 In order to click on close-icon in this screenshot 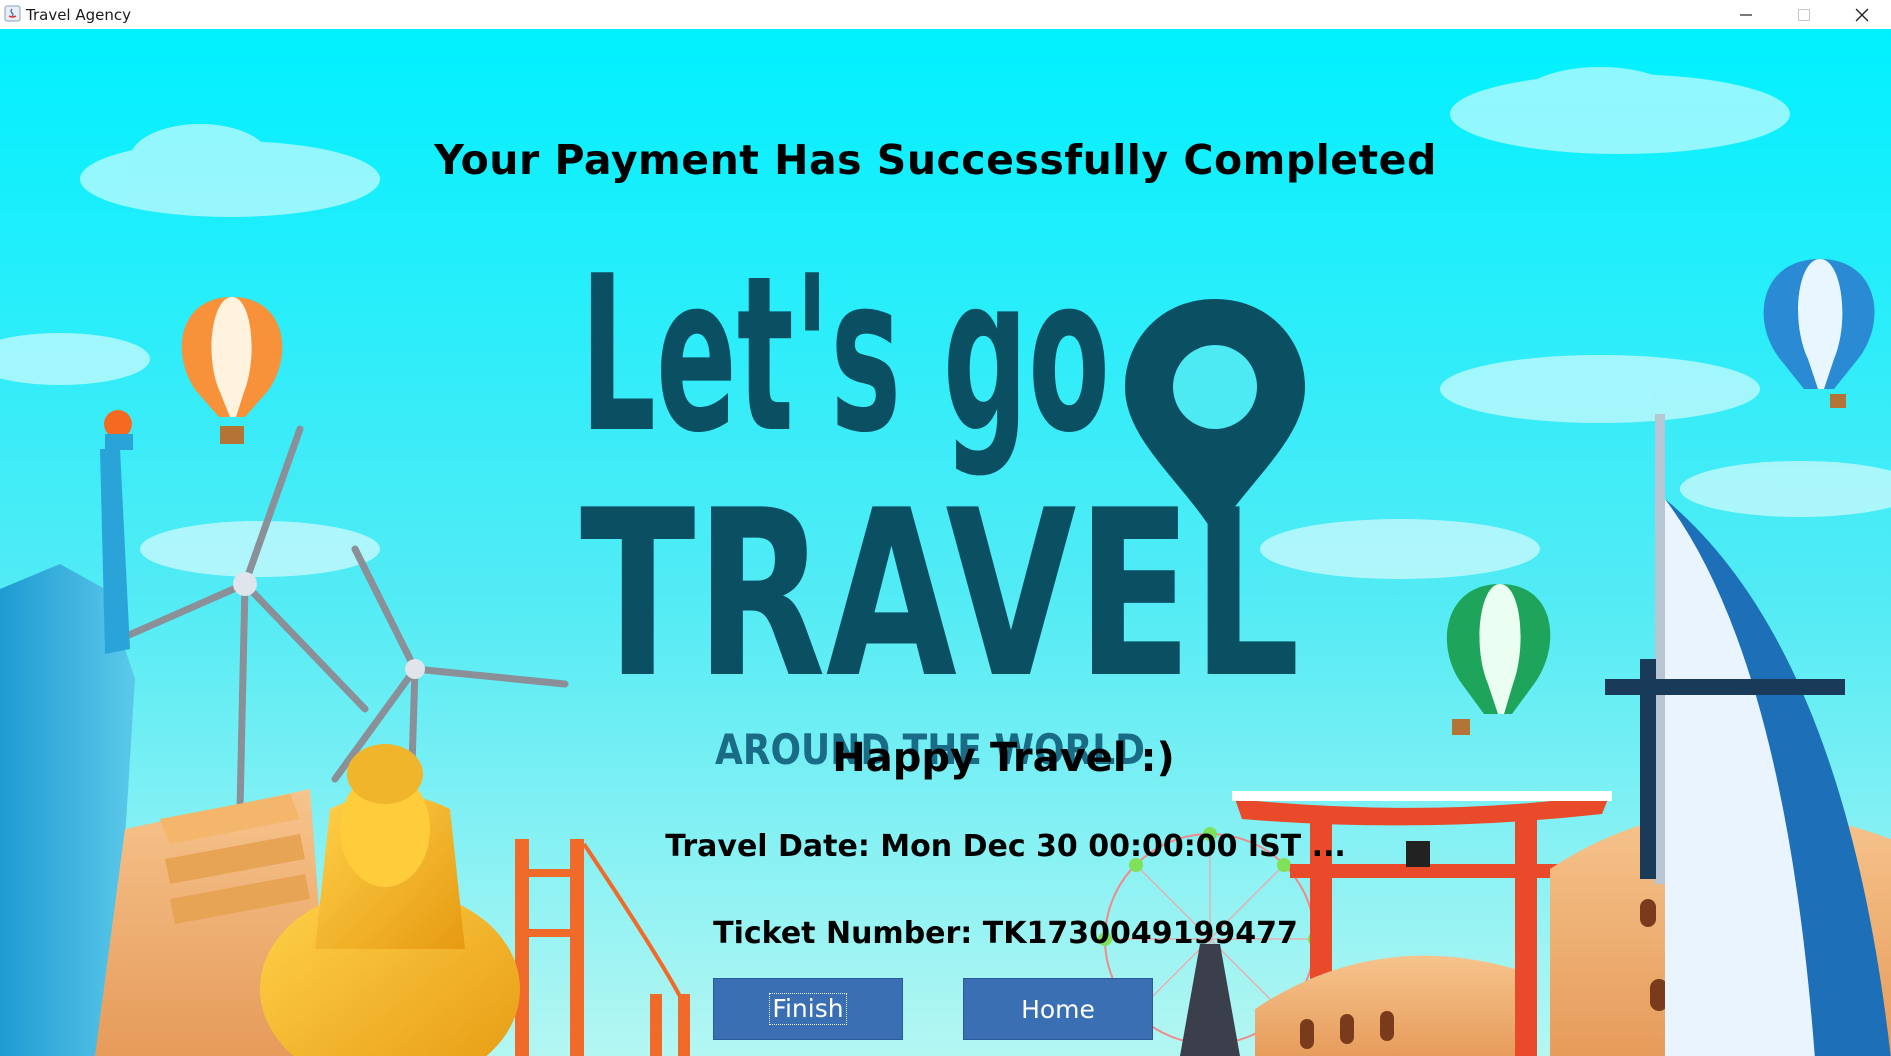, I will do `click(1862, 14)`.